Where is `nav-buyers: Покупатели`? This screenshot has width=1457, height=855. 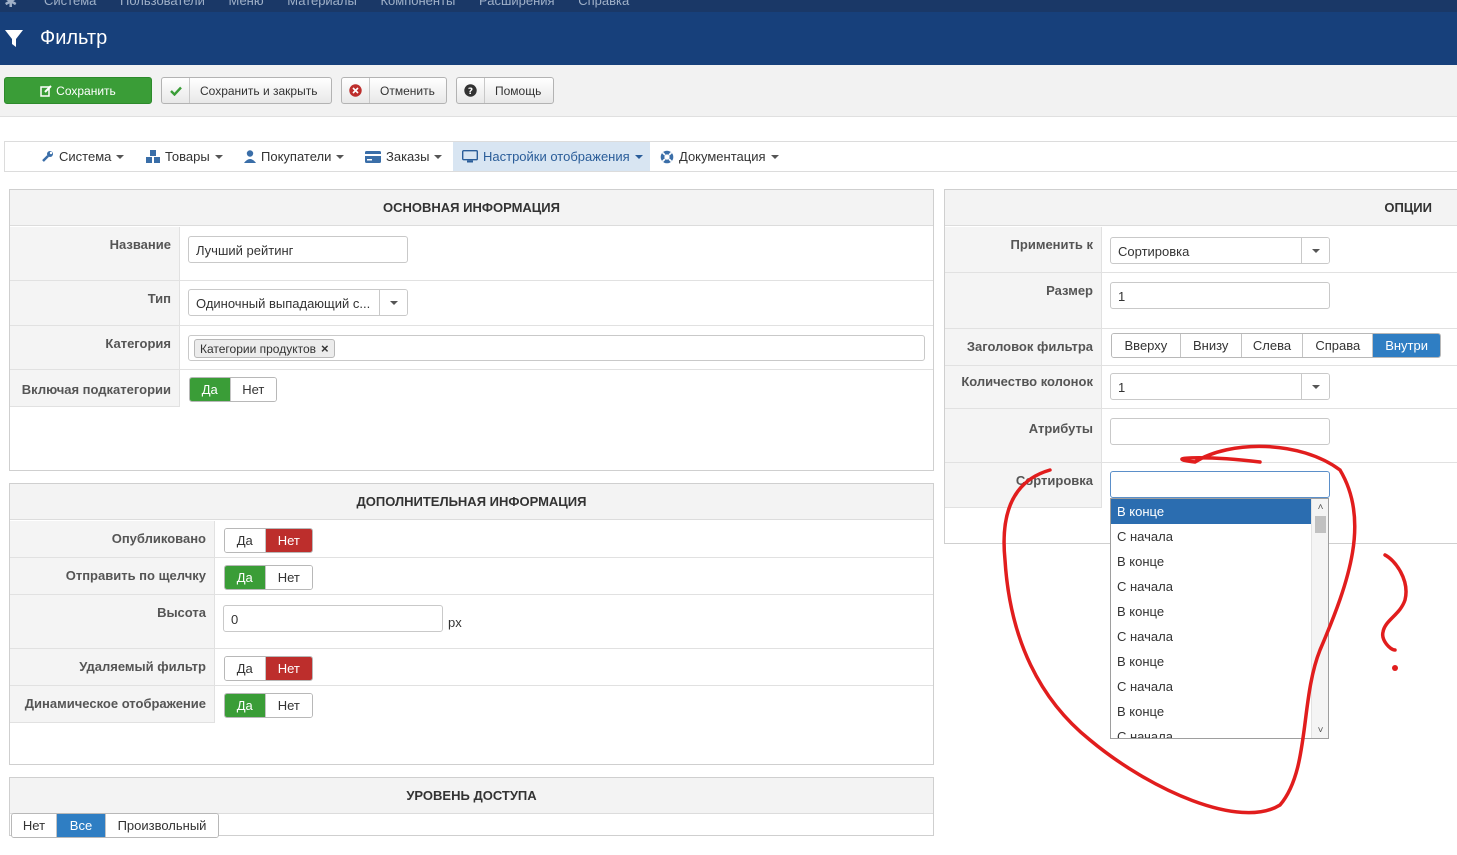 nav-buyers: Покупатели is located at coordinates (294, 156).